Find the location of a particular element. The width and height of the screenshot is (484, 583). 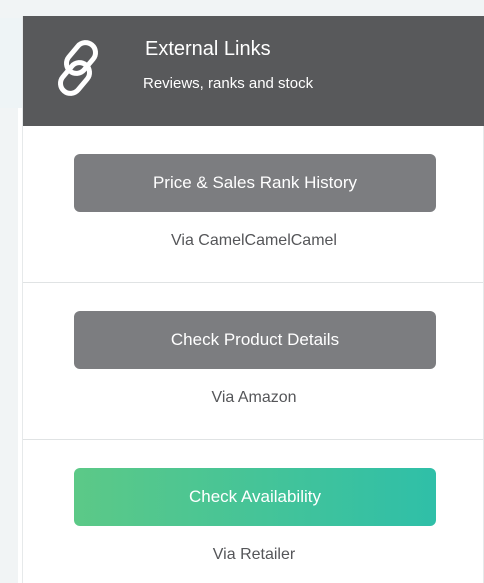

check-product-details-button: Check Product Details is located at coordinates (255, 340).